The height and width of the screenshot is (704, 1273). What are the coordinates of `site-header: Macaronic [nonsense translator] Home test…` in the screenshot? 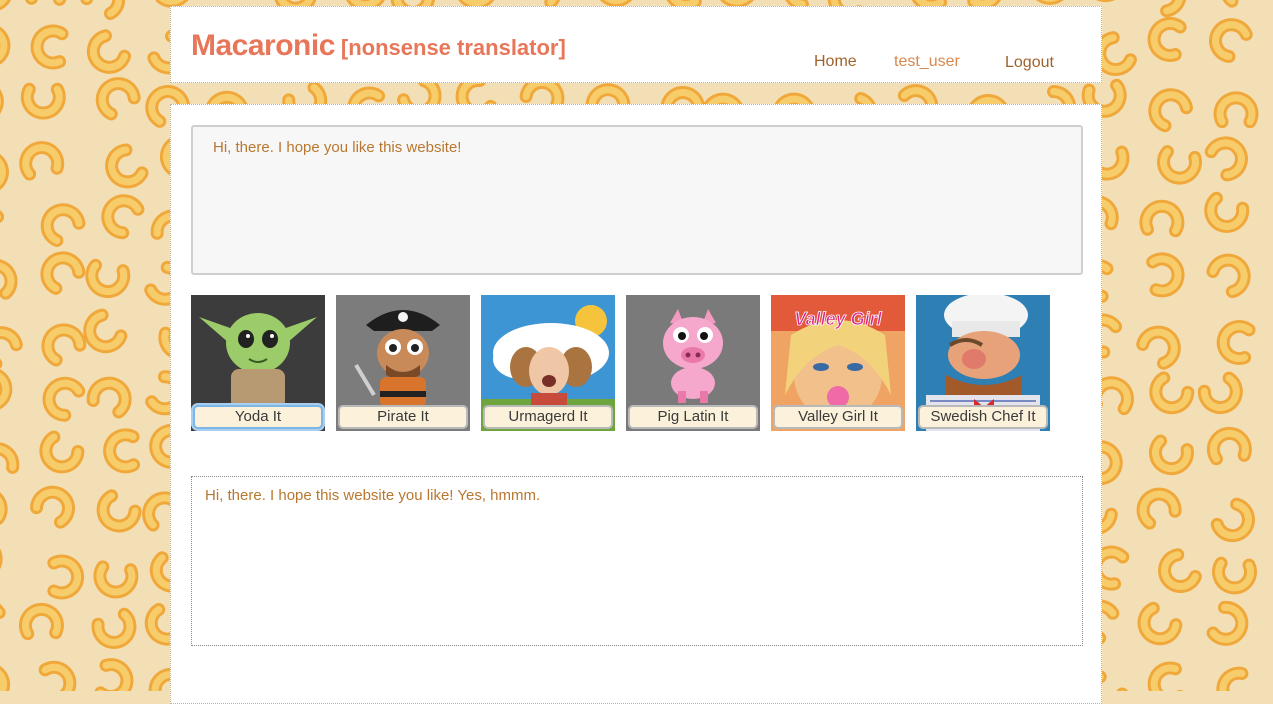 It's located at (636, 44).